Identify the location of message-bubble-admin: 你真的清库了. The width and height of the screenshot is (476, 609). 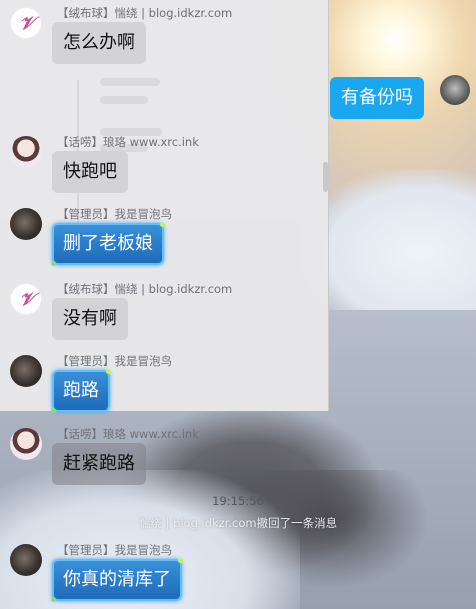
(117, 580).